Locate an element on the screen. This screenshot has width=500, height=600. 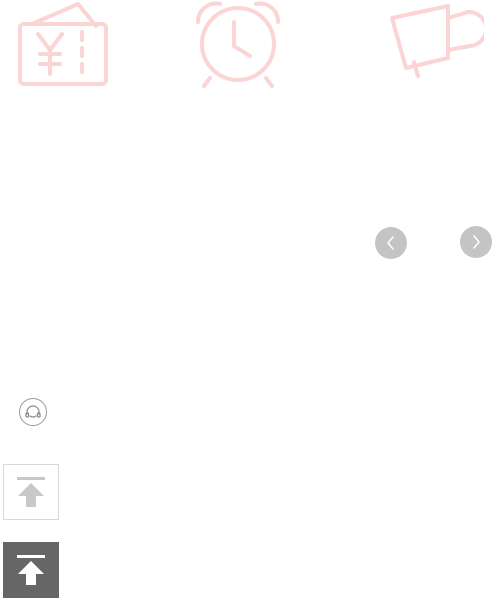
back-to-top-button-hover is located at coordinates (31, 570).